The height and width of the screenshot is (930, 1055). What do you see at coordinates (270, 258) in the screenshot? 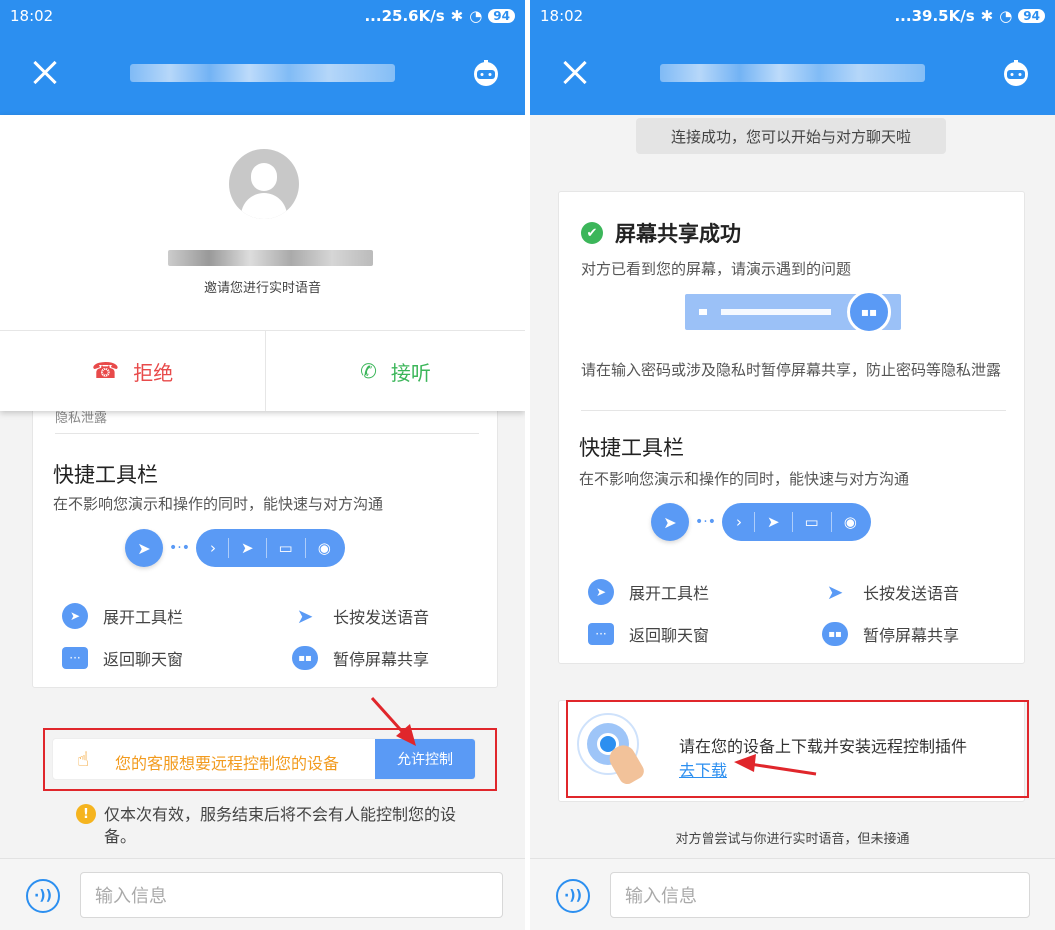
I see `blurred-caller-name` at bounding box center [270, 258].